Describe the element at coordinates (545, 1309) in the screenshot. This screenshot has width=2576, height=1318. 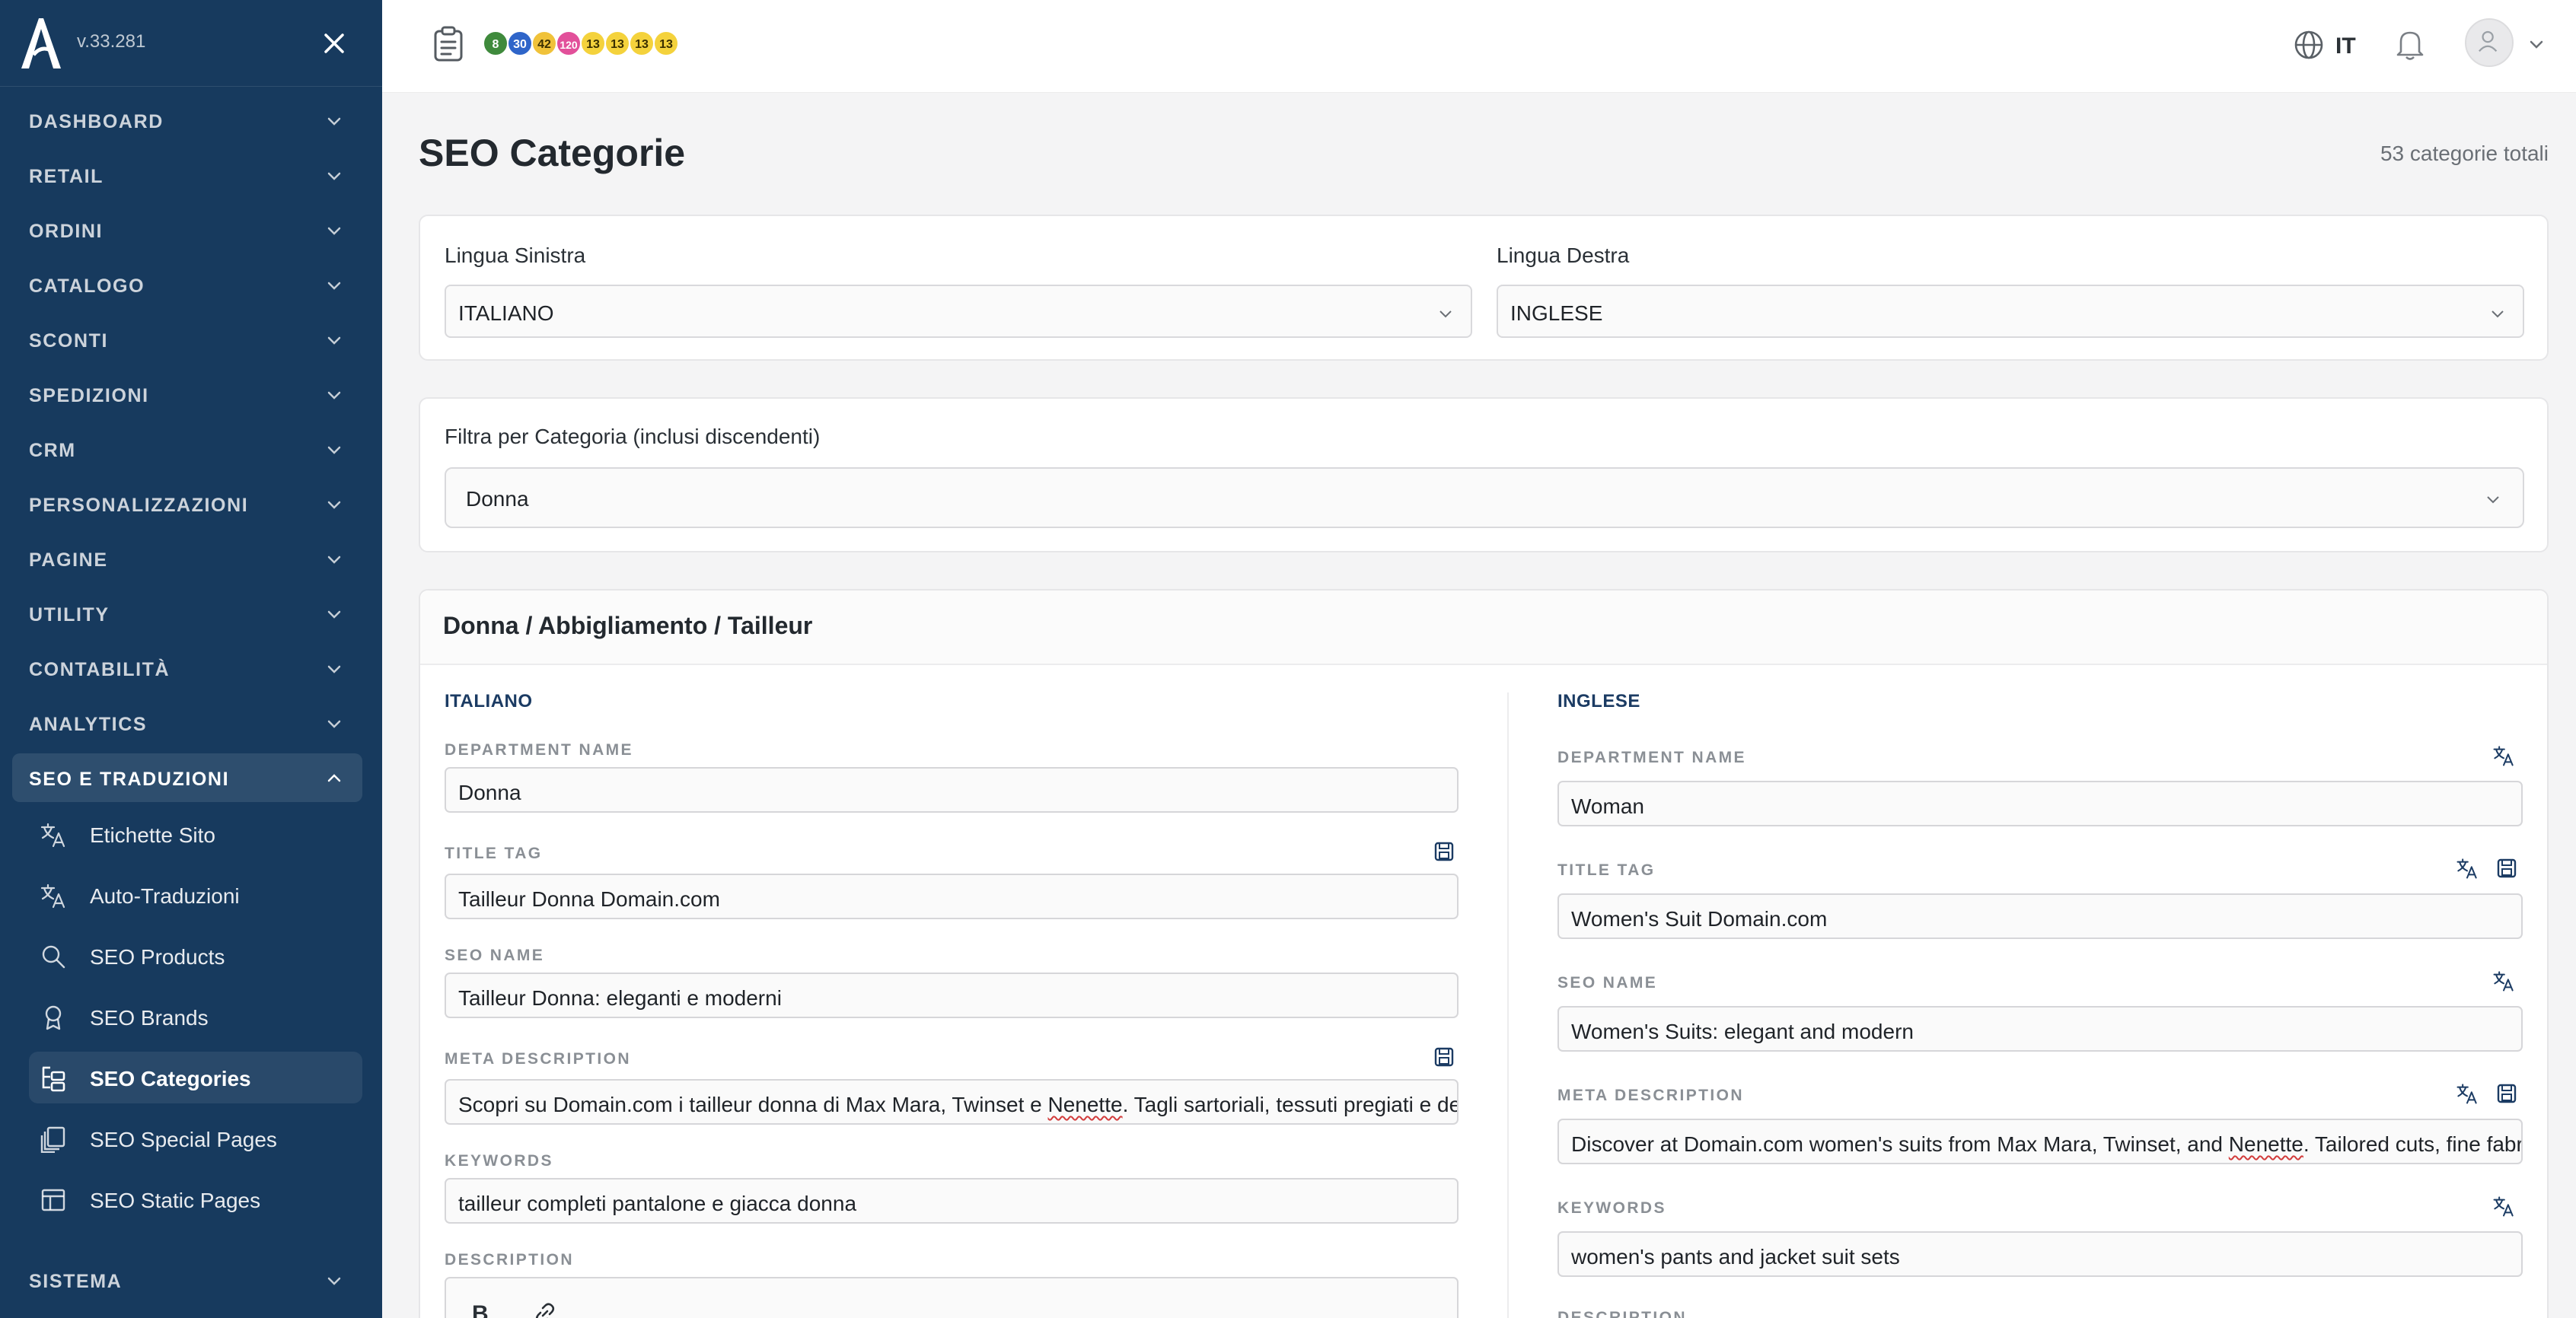
I see `link-icon` at that location.